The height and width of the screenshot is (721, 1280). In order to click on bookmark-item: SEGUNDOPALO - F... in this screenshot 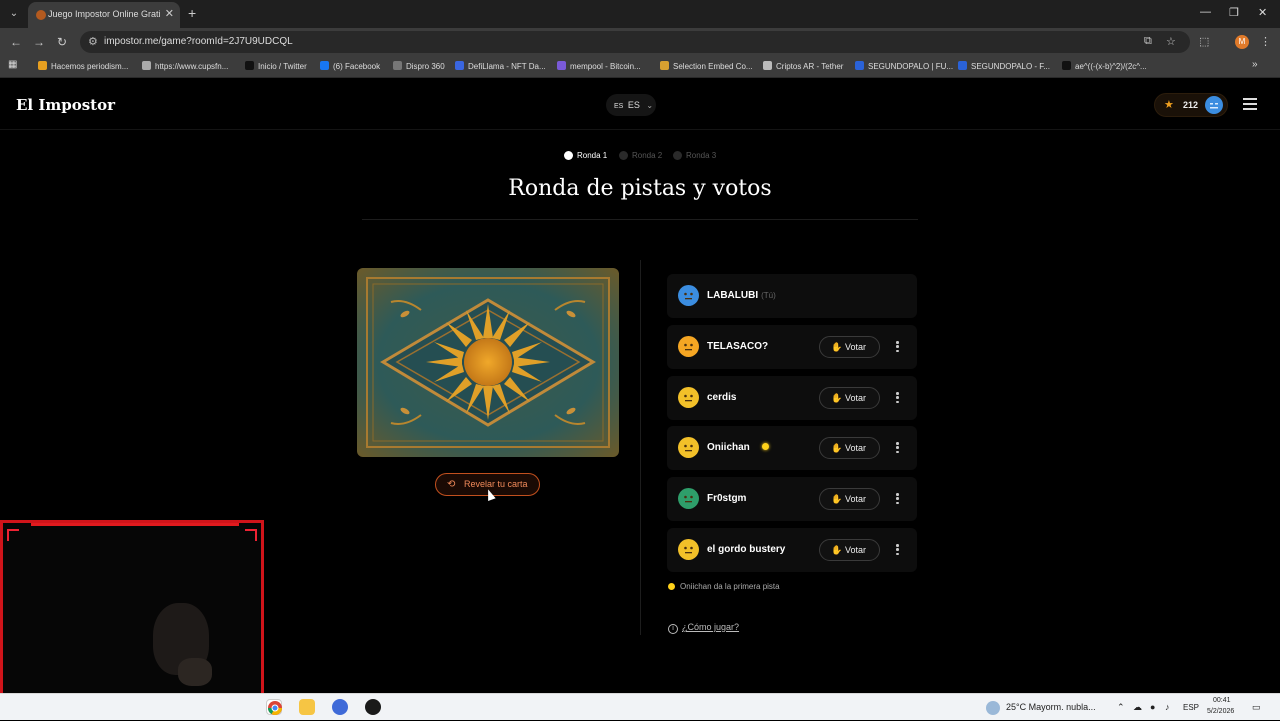, I will do `click(1004, 66)`.